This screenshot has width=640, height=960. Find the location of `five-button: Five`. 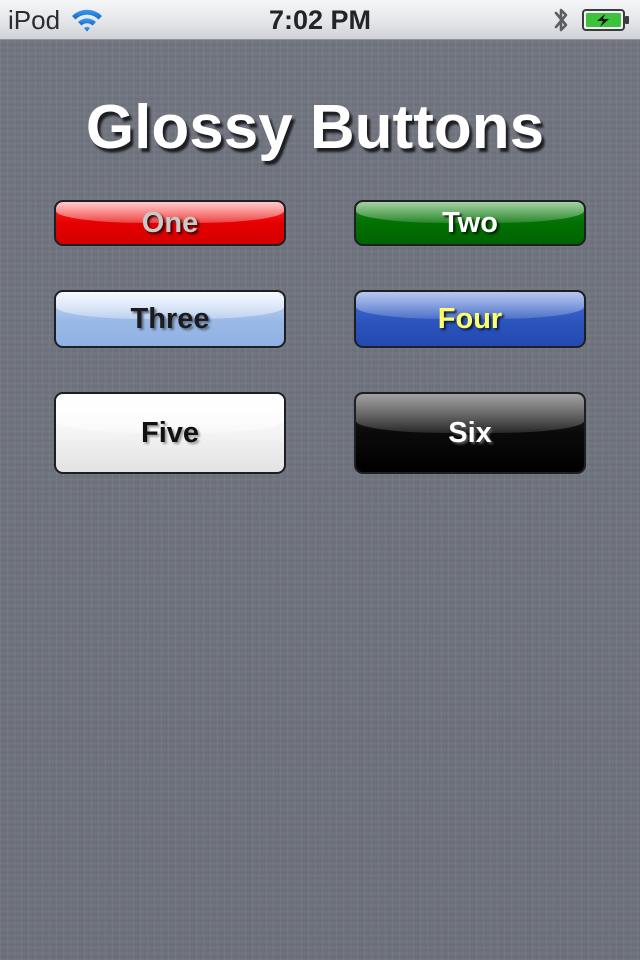

five-button: Five is located at coordinates (170, 433).